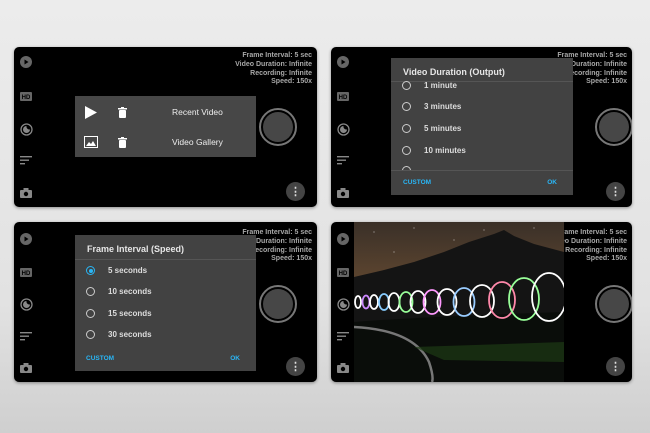 This screenshot has width=650, height=433. Describe the element at coordinates (91, 142) in the screenshot. I see `gallery-icon` at that location.